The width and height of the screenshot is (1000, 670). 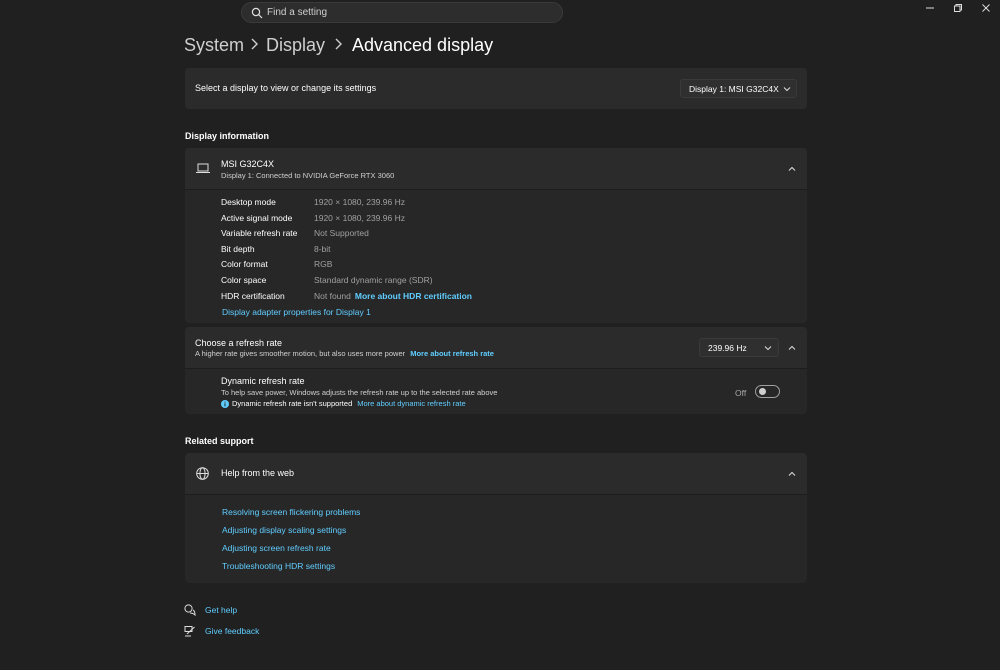 I want to click on help-from-web-header: Help from the web, so click(x=496, y=473).